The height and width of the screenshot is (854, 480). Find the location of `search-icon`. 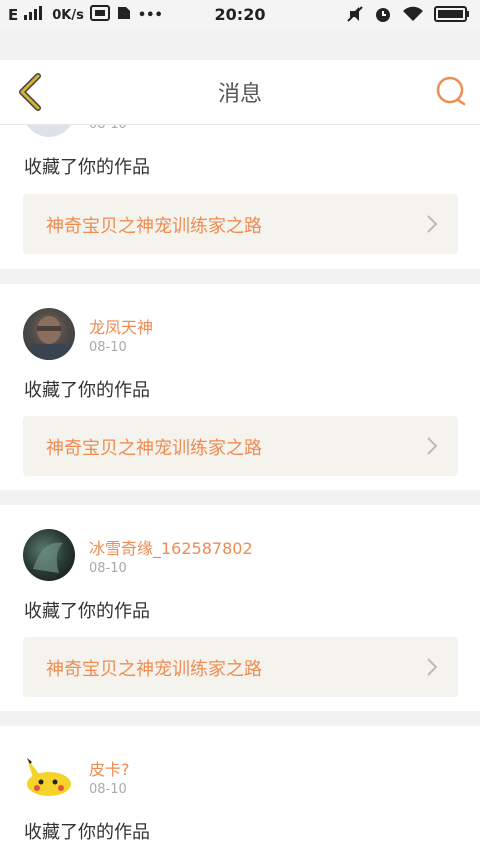

search-icon is located at coordinates (451, 91).